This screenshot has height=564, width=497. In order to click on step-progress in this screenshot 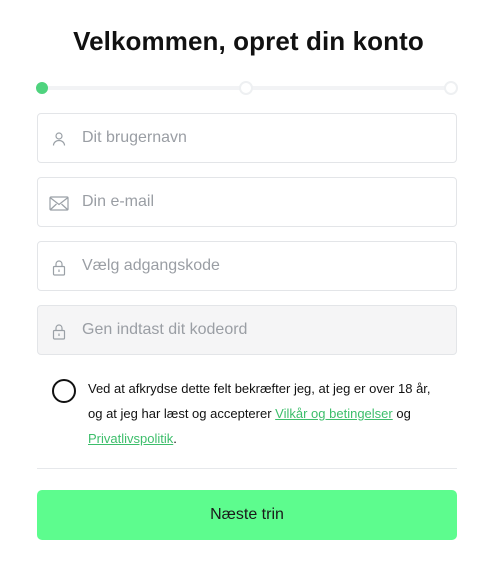, I will do `click(247, 88)`.